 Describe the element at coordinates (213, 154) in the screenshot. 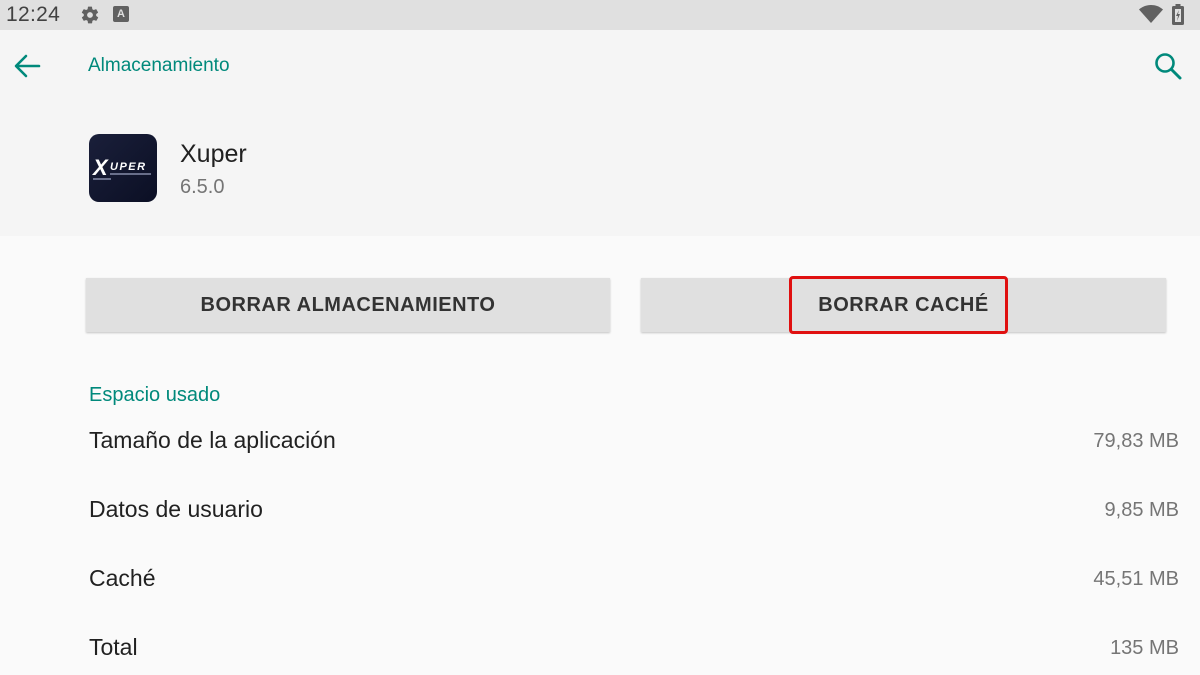

I see `app-name: Xuper` at that location.